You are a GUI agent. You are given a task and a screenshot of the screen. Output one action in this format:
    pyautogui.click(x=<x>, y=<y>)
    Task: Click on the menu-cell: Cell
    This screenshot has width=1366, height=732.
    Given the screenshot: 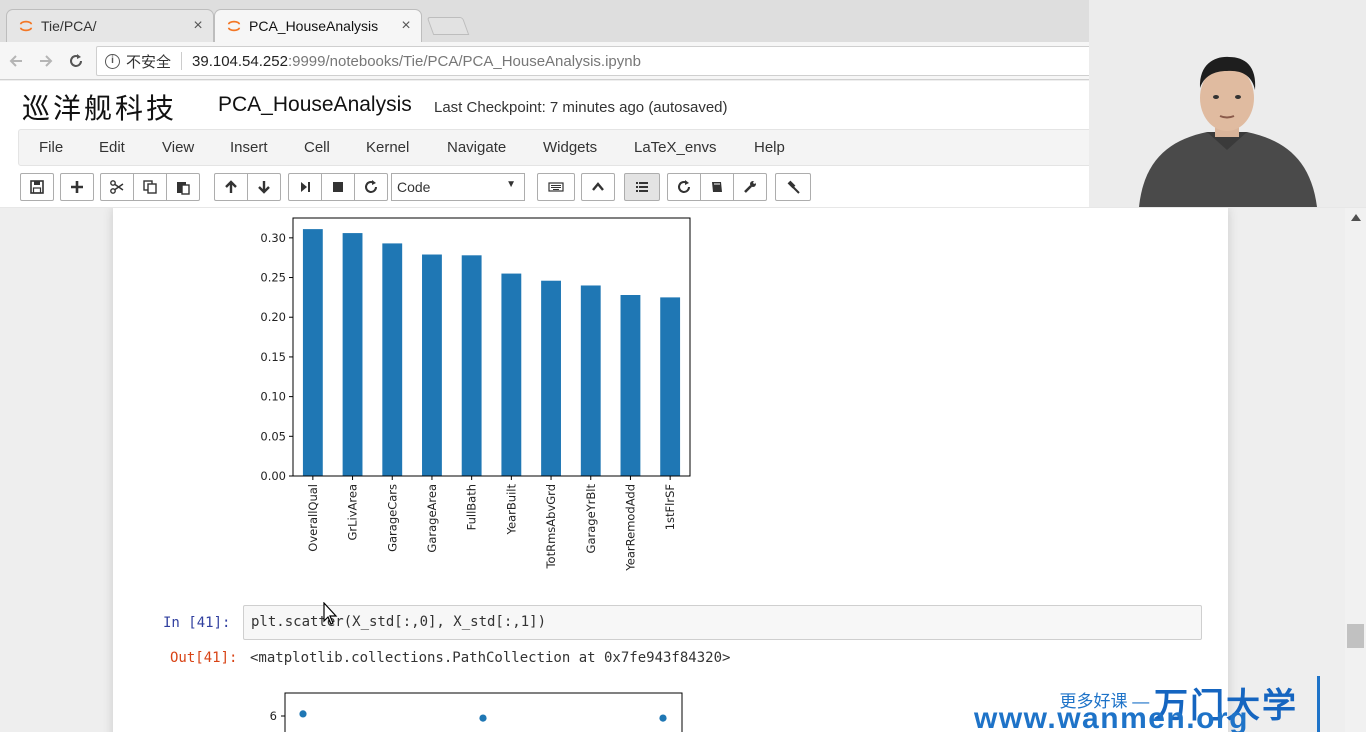 What is the action you would take?
    pyautogui.click(x=317, y=147)
    